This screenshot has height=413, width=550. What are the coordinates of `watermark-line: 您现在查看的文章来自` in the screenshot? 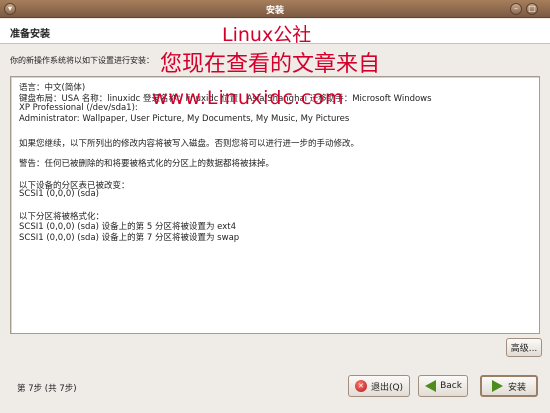 It's located at (270, 64).